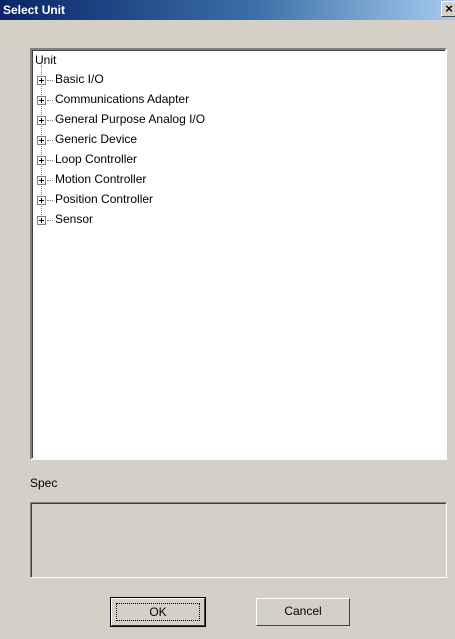 The width and height of the screenshot is (455, 639). Describe the element at coordinates (45, 60) in the screenshot. I see `tree-root-unit: Unit` at that location.